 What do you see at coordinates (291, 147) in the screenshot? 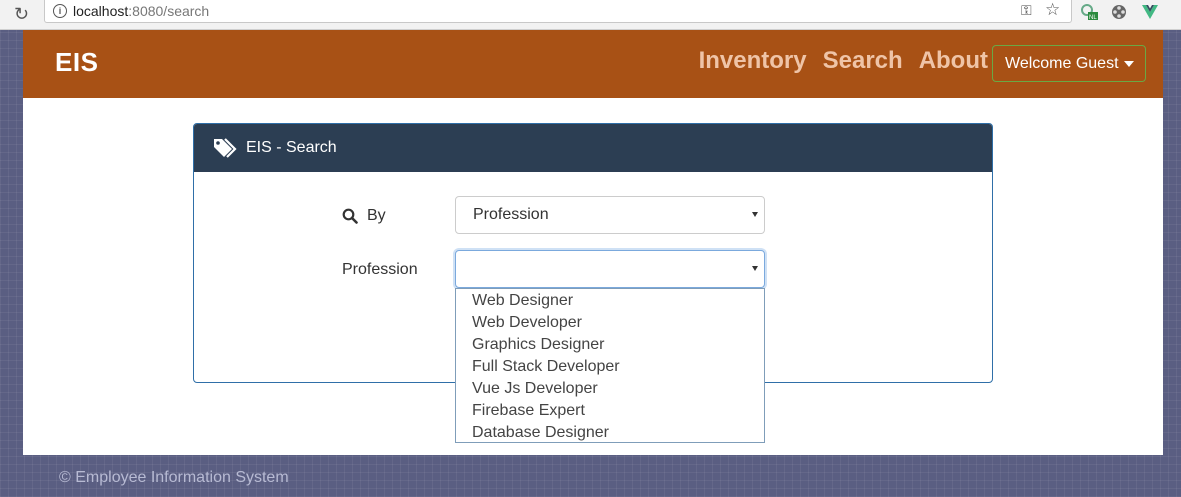
I see `card-title: EIS - Search` at bounding box center [291, 147].